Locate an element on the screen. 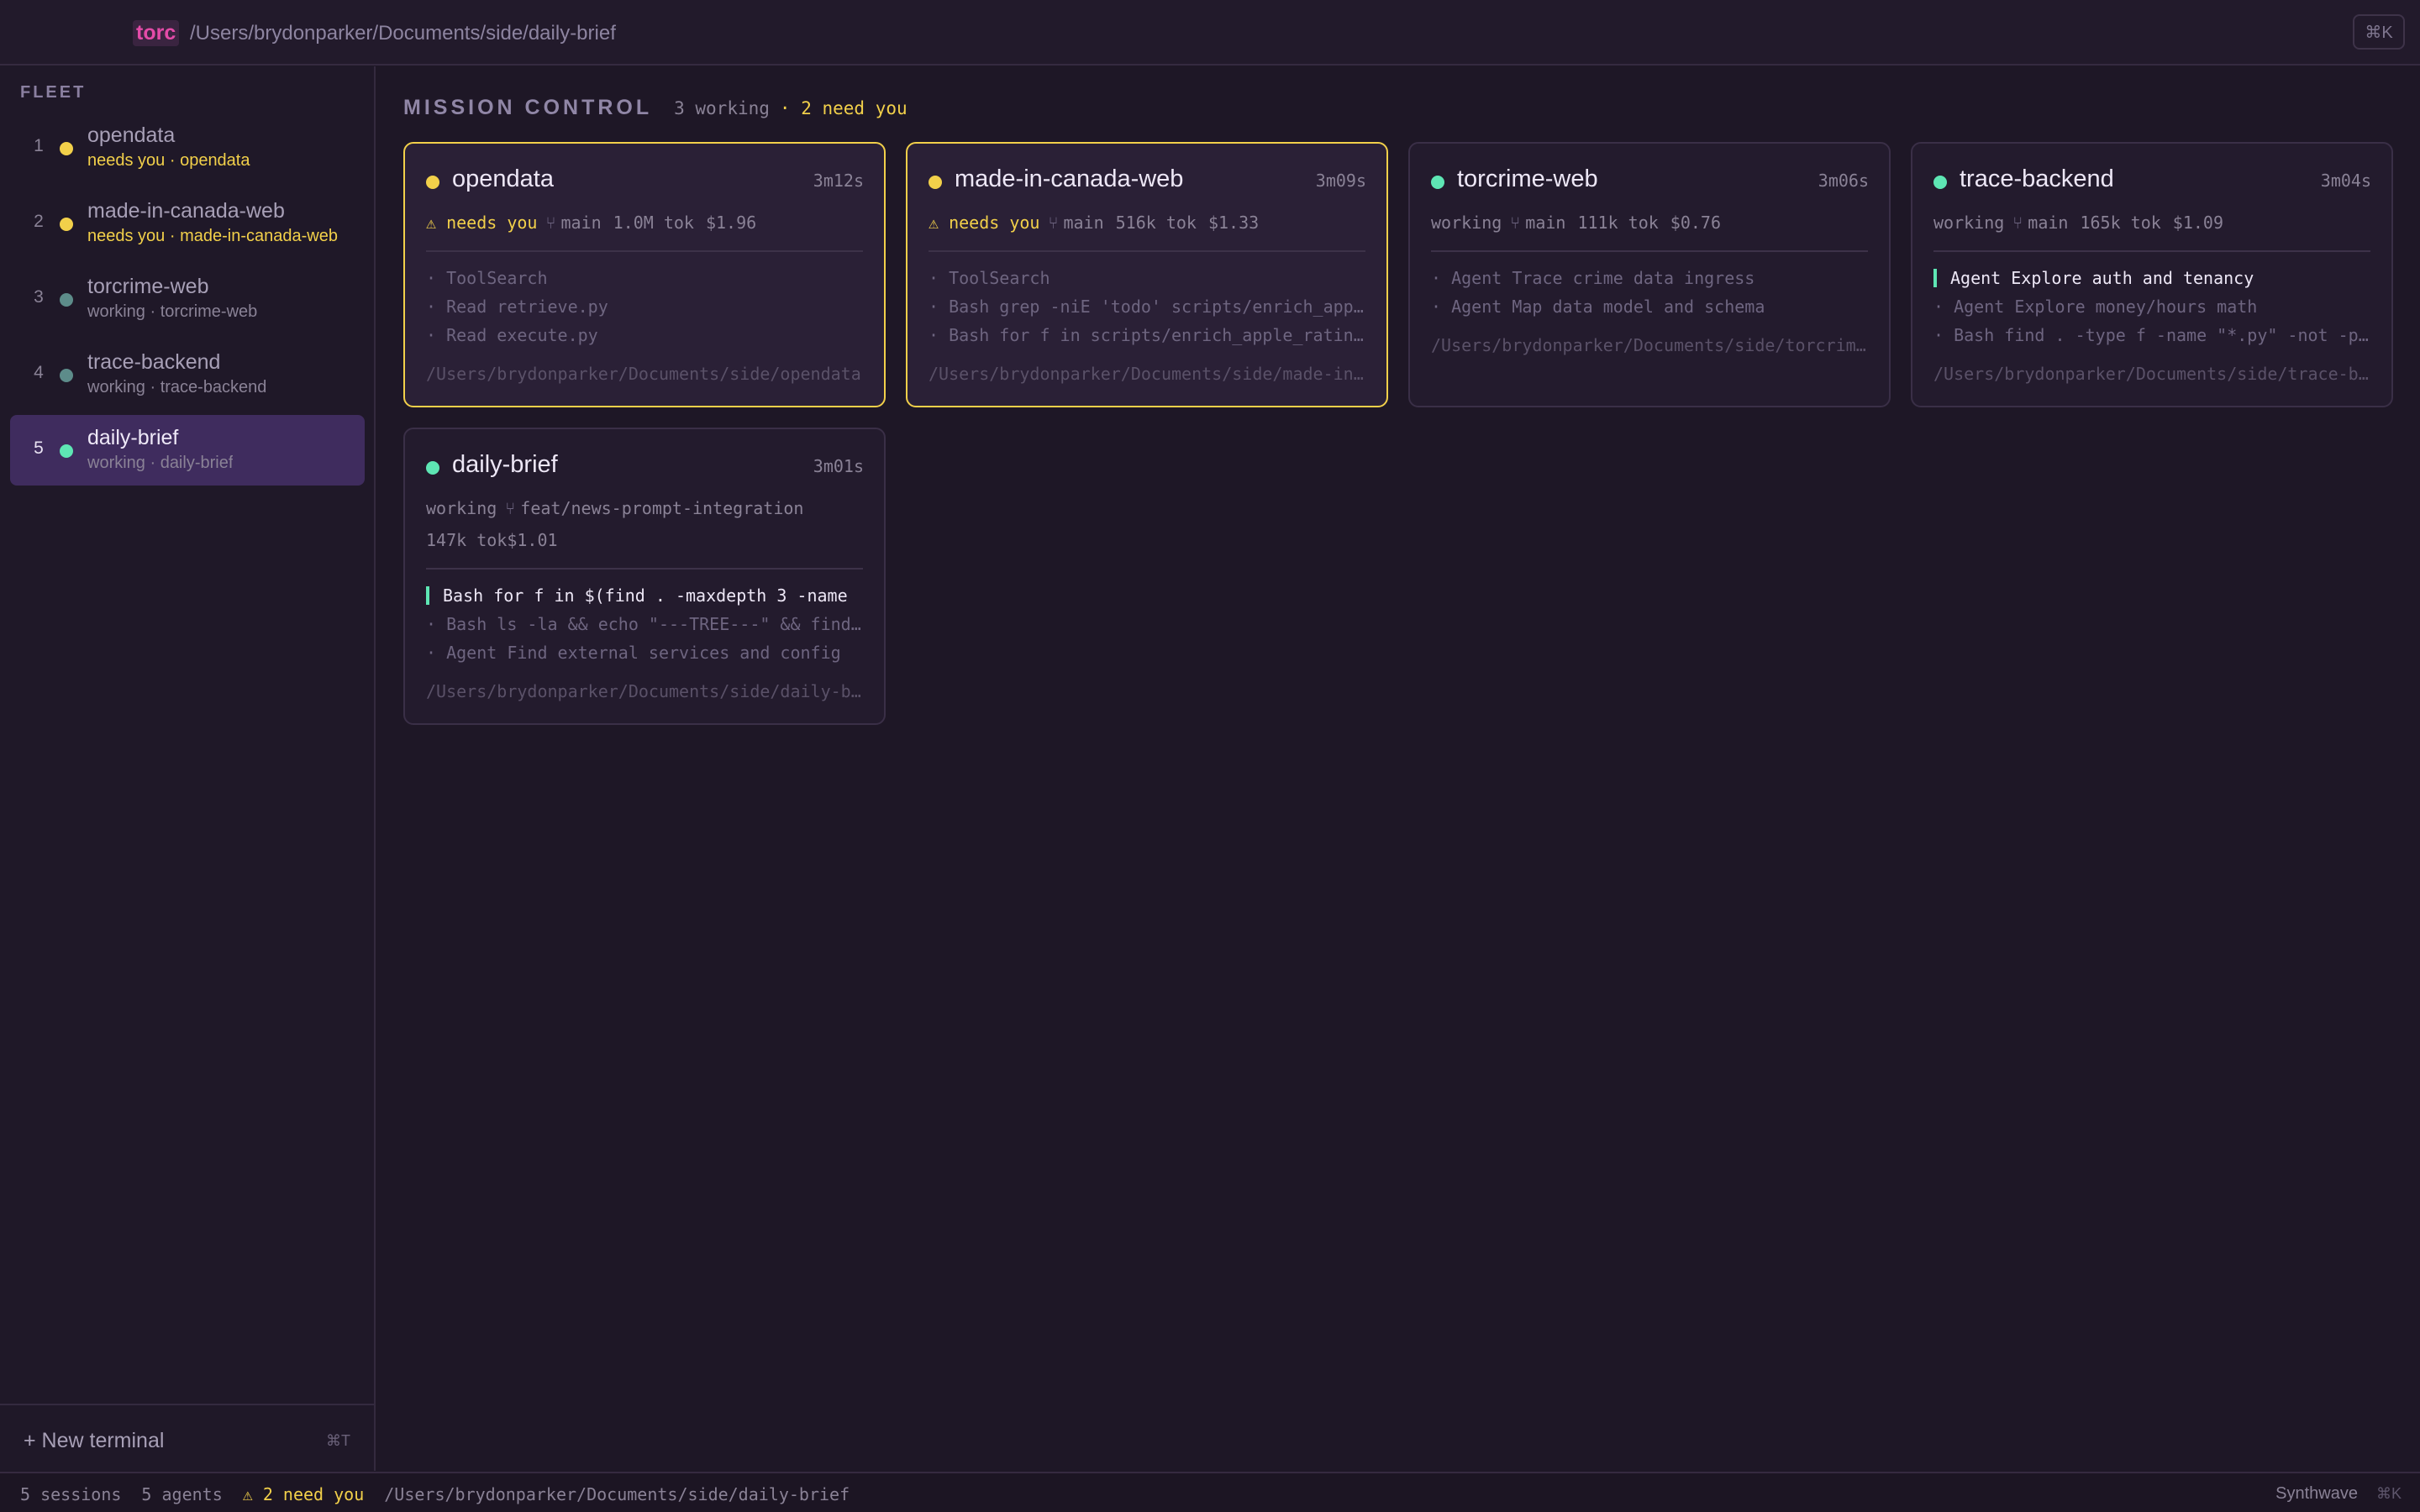 This screenshot has height=1512, width=2420. needs-you-badge: ⚠ needs you is located at coordinates (985, 223).